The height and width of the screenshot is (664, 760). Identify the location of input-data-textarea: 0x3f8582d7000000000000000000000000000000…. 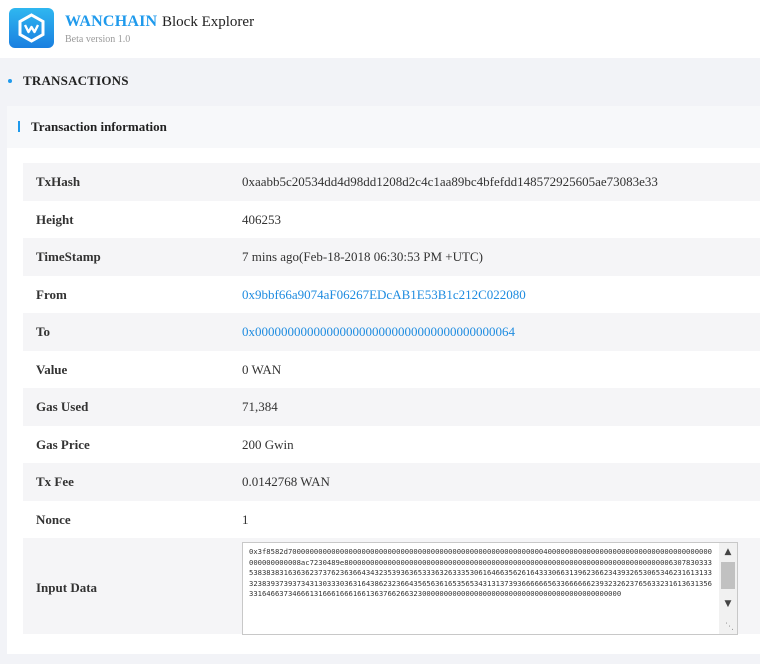
(490, 588).